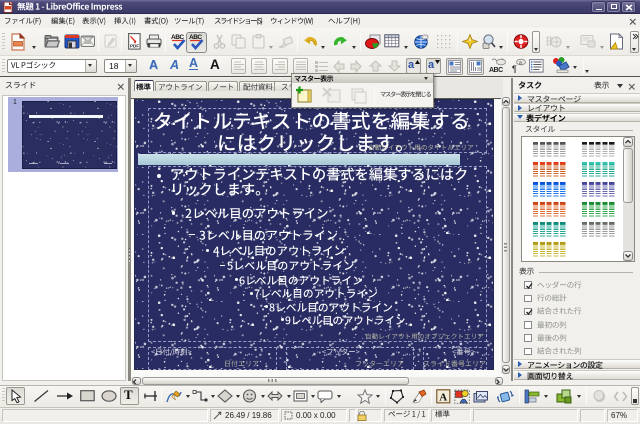  I want to click on svg-text: PDF, so click(134, 46).